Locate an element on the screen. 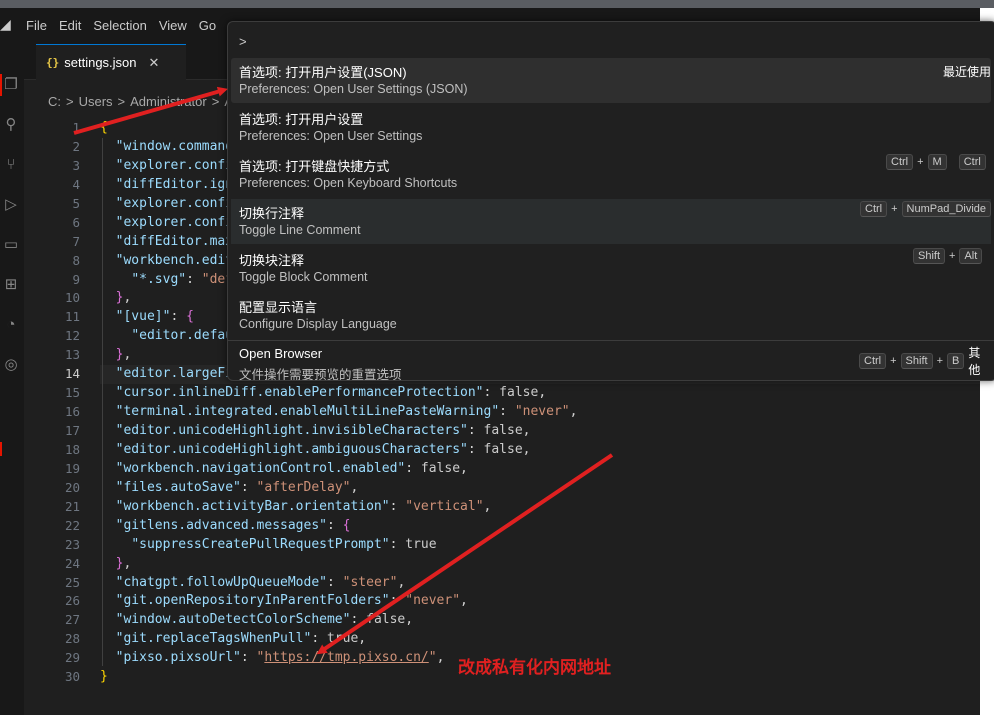 This screenshot has width=994, height=715. menu-view: View is located at coordinates (173, 26).